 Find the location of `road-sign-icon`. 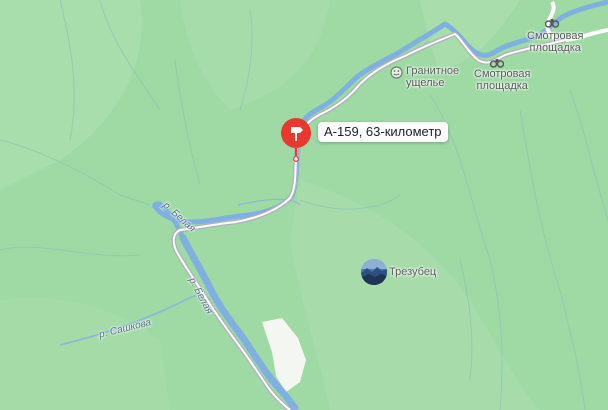

road-sign-icon is located at coordinates (296, 133).